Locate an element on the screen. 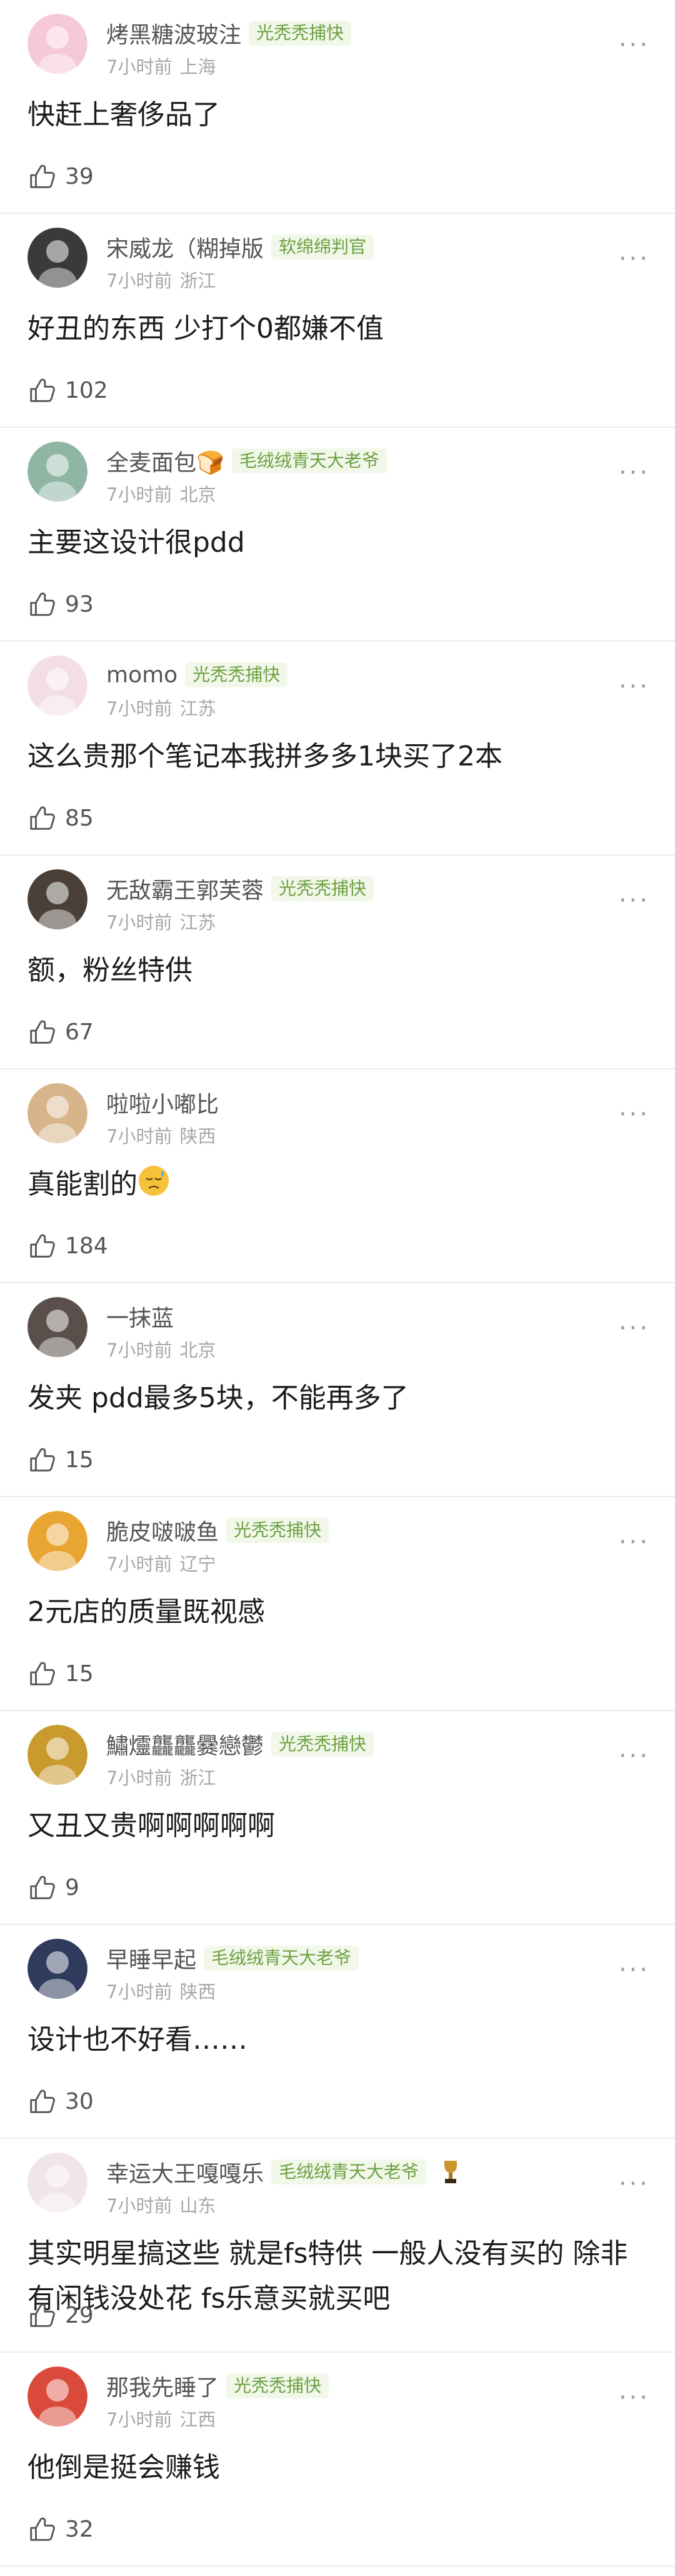 The height and width of the screenshot is (2576, 675). comment-location: 辽宁 is located at coordinates (197, 1564).